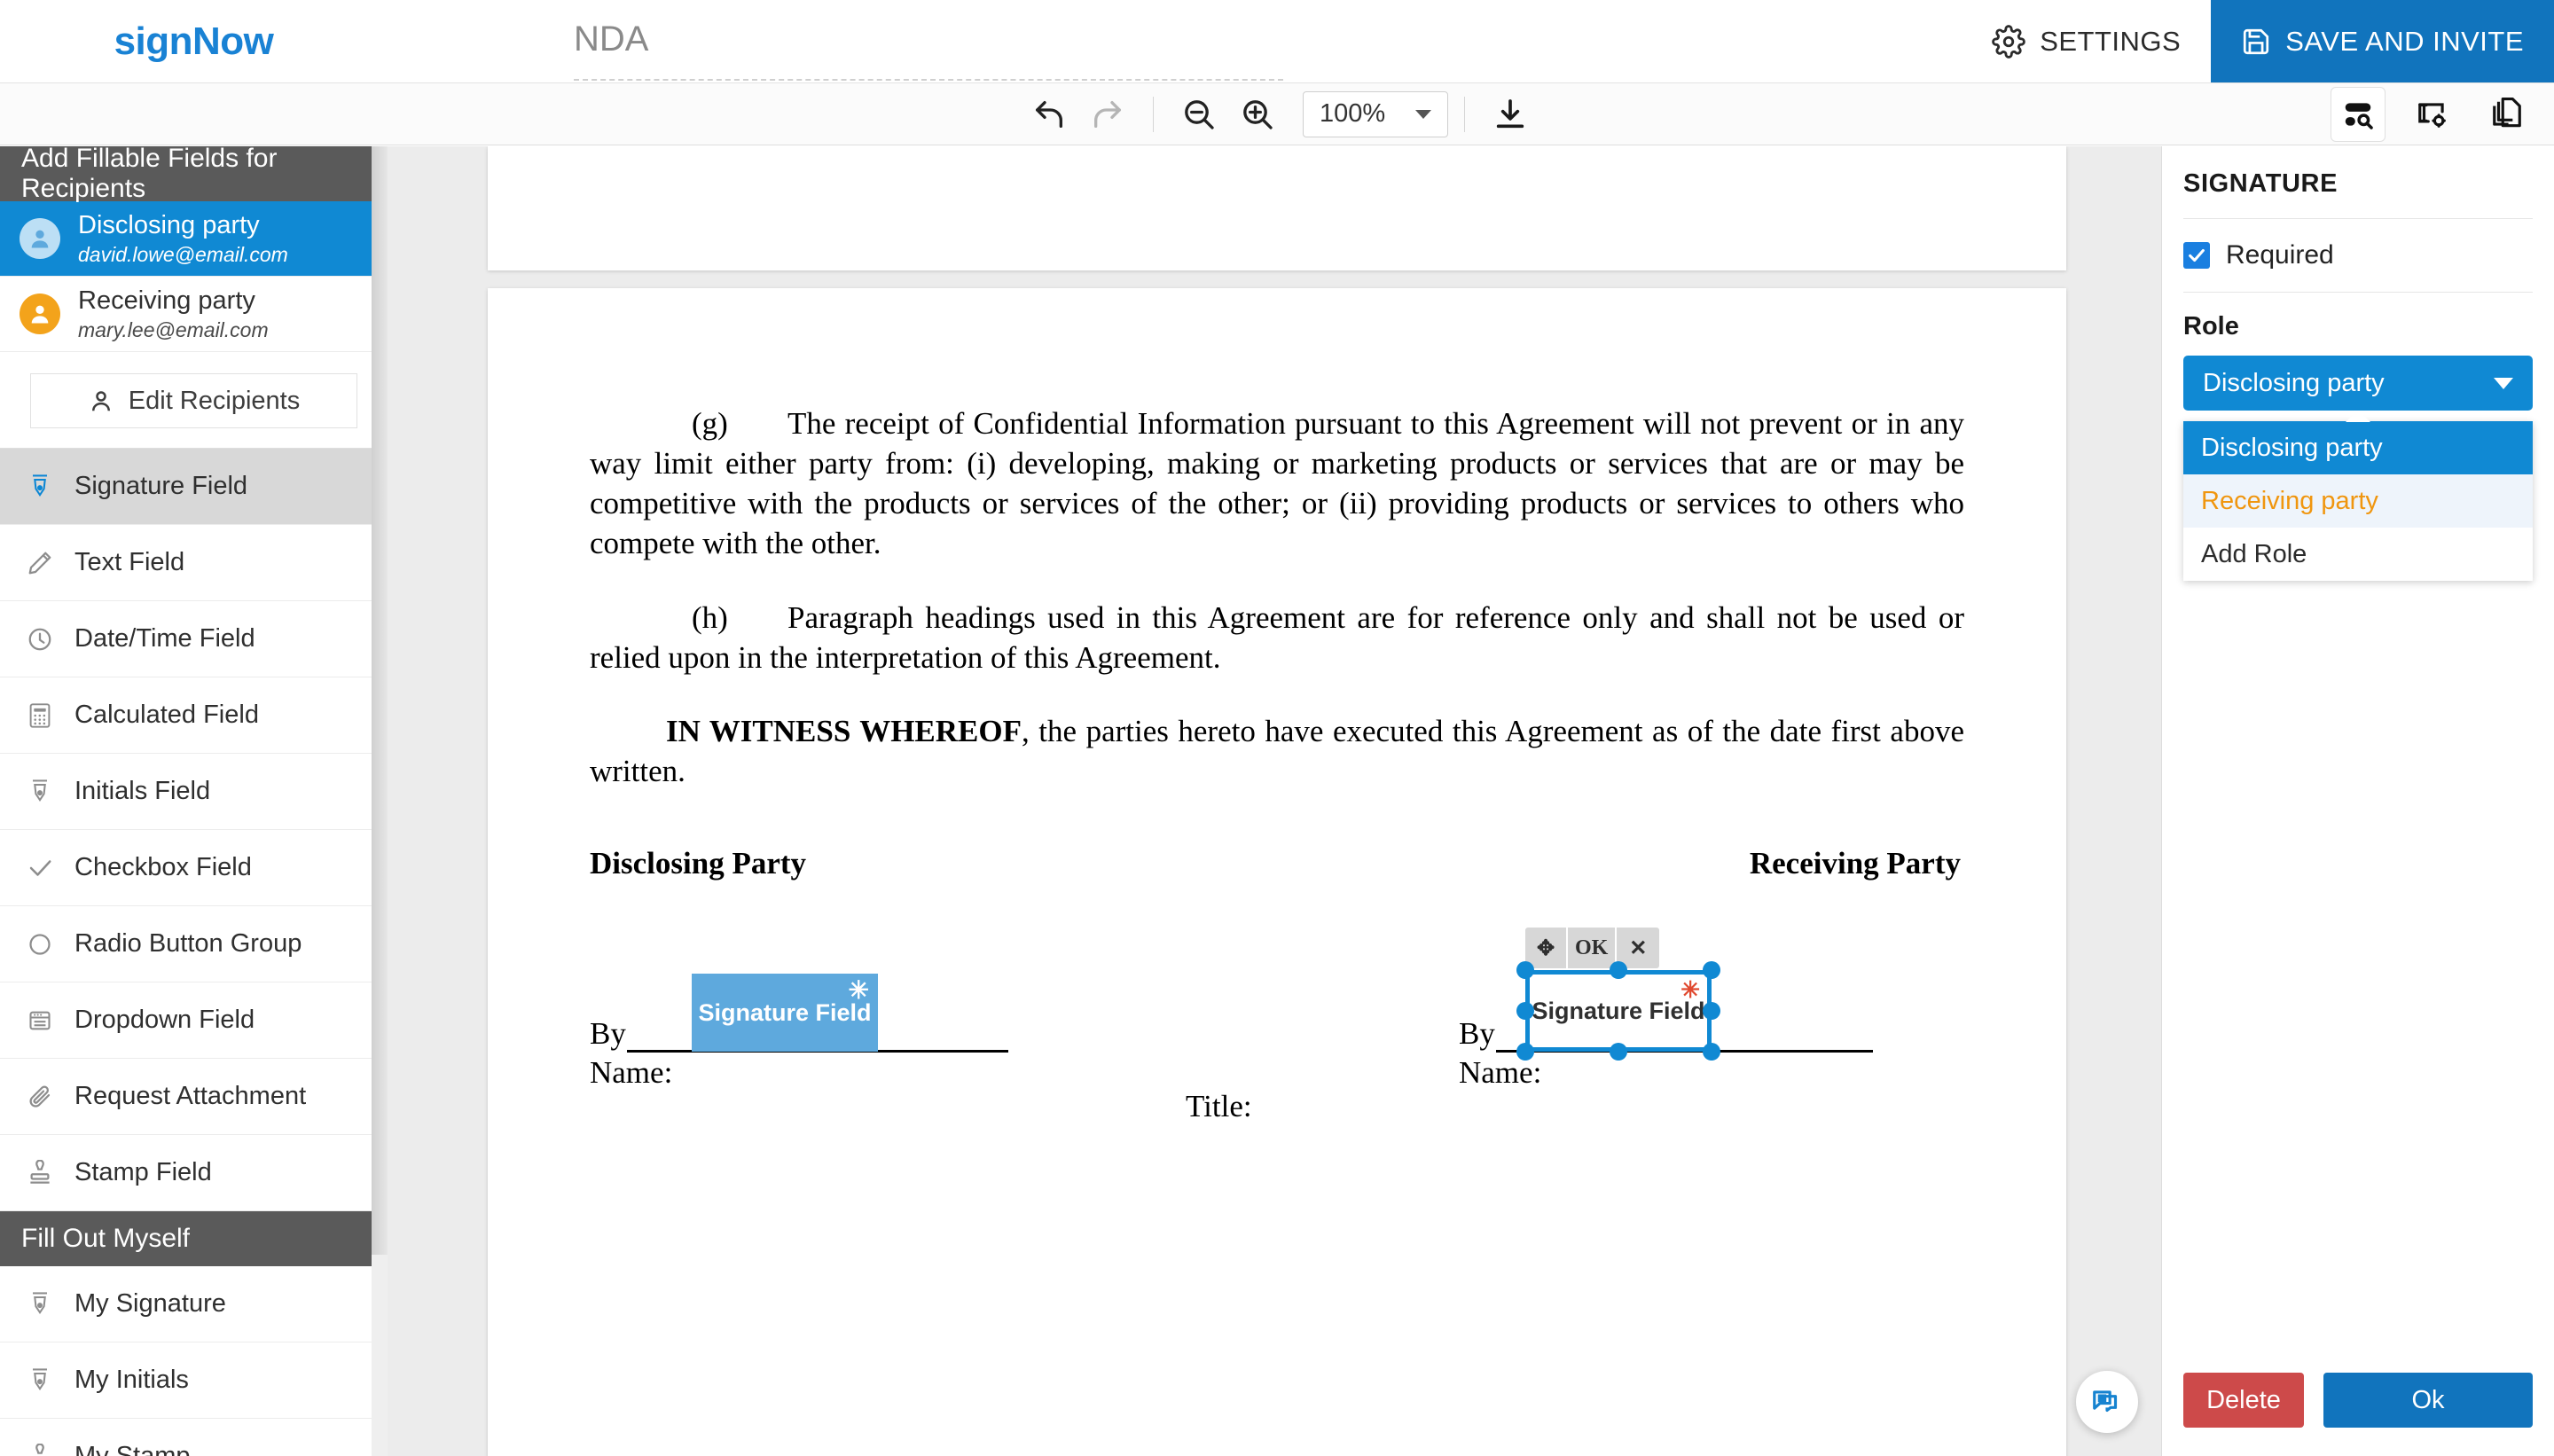 Image resolution: width=2554 pixels, height=1456 pixels. Describe the element at coordinates (785, 1013) in the screenshot. I see `signature-field-disclosing: Signature Field ✳` at that location.